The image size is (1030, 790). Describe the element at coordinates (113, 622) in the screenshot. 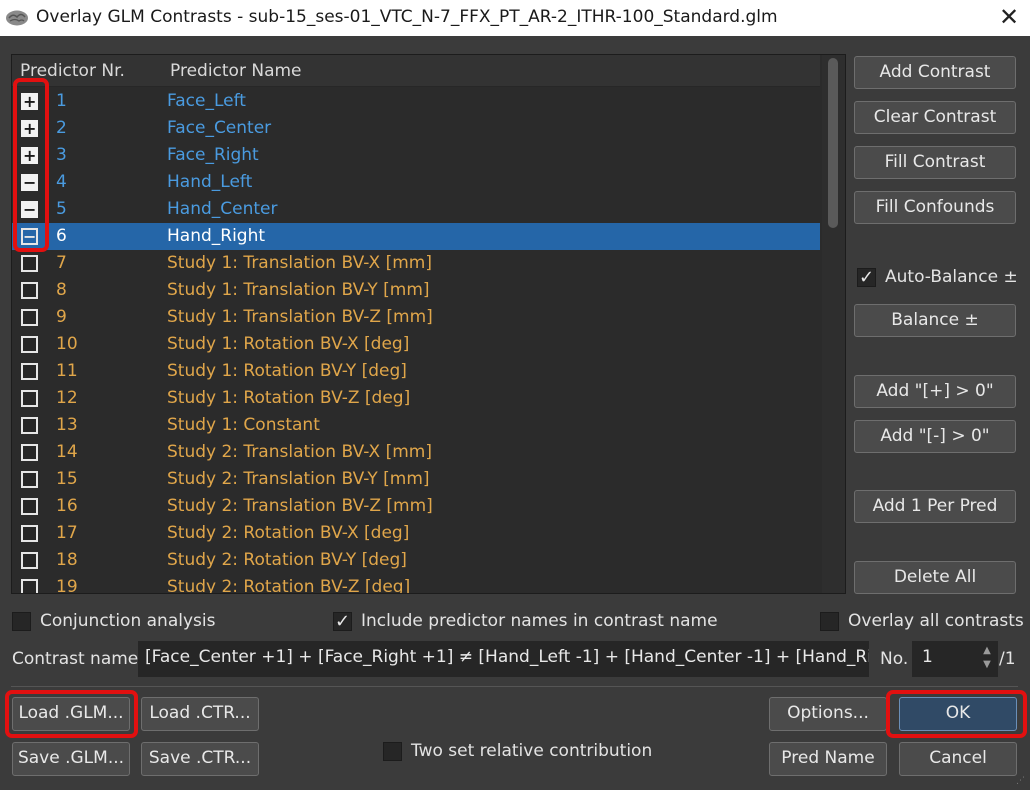

I see `conjunction-analysis-checkbox: Conjunction analysis` at that location.